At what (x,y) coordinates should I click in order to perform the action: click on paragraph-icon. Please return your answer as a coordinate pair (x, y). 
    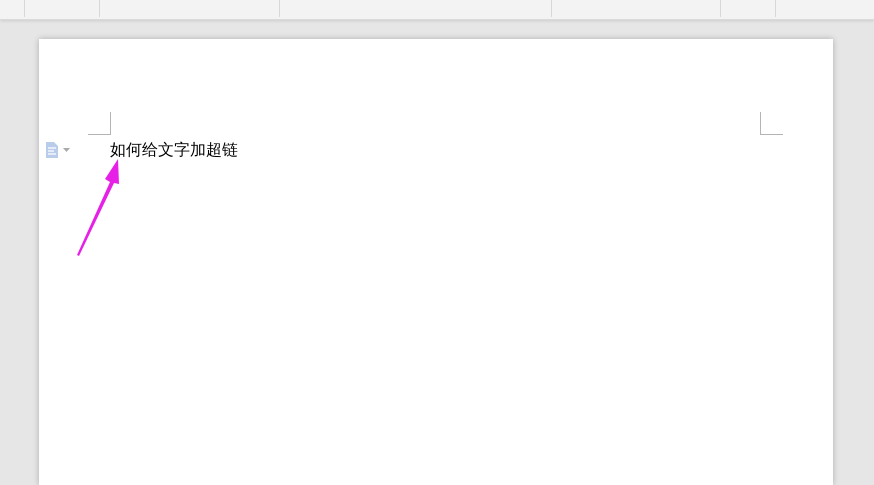
    Looking at the image, I should click on (52, 150).